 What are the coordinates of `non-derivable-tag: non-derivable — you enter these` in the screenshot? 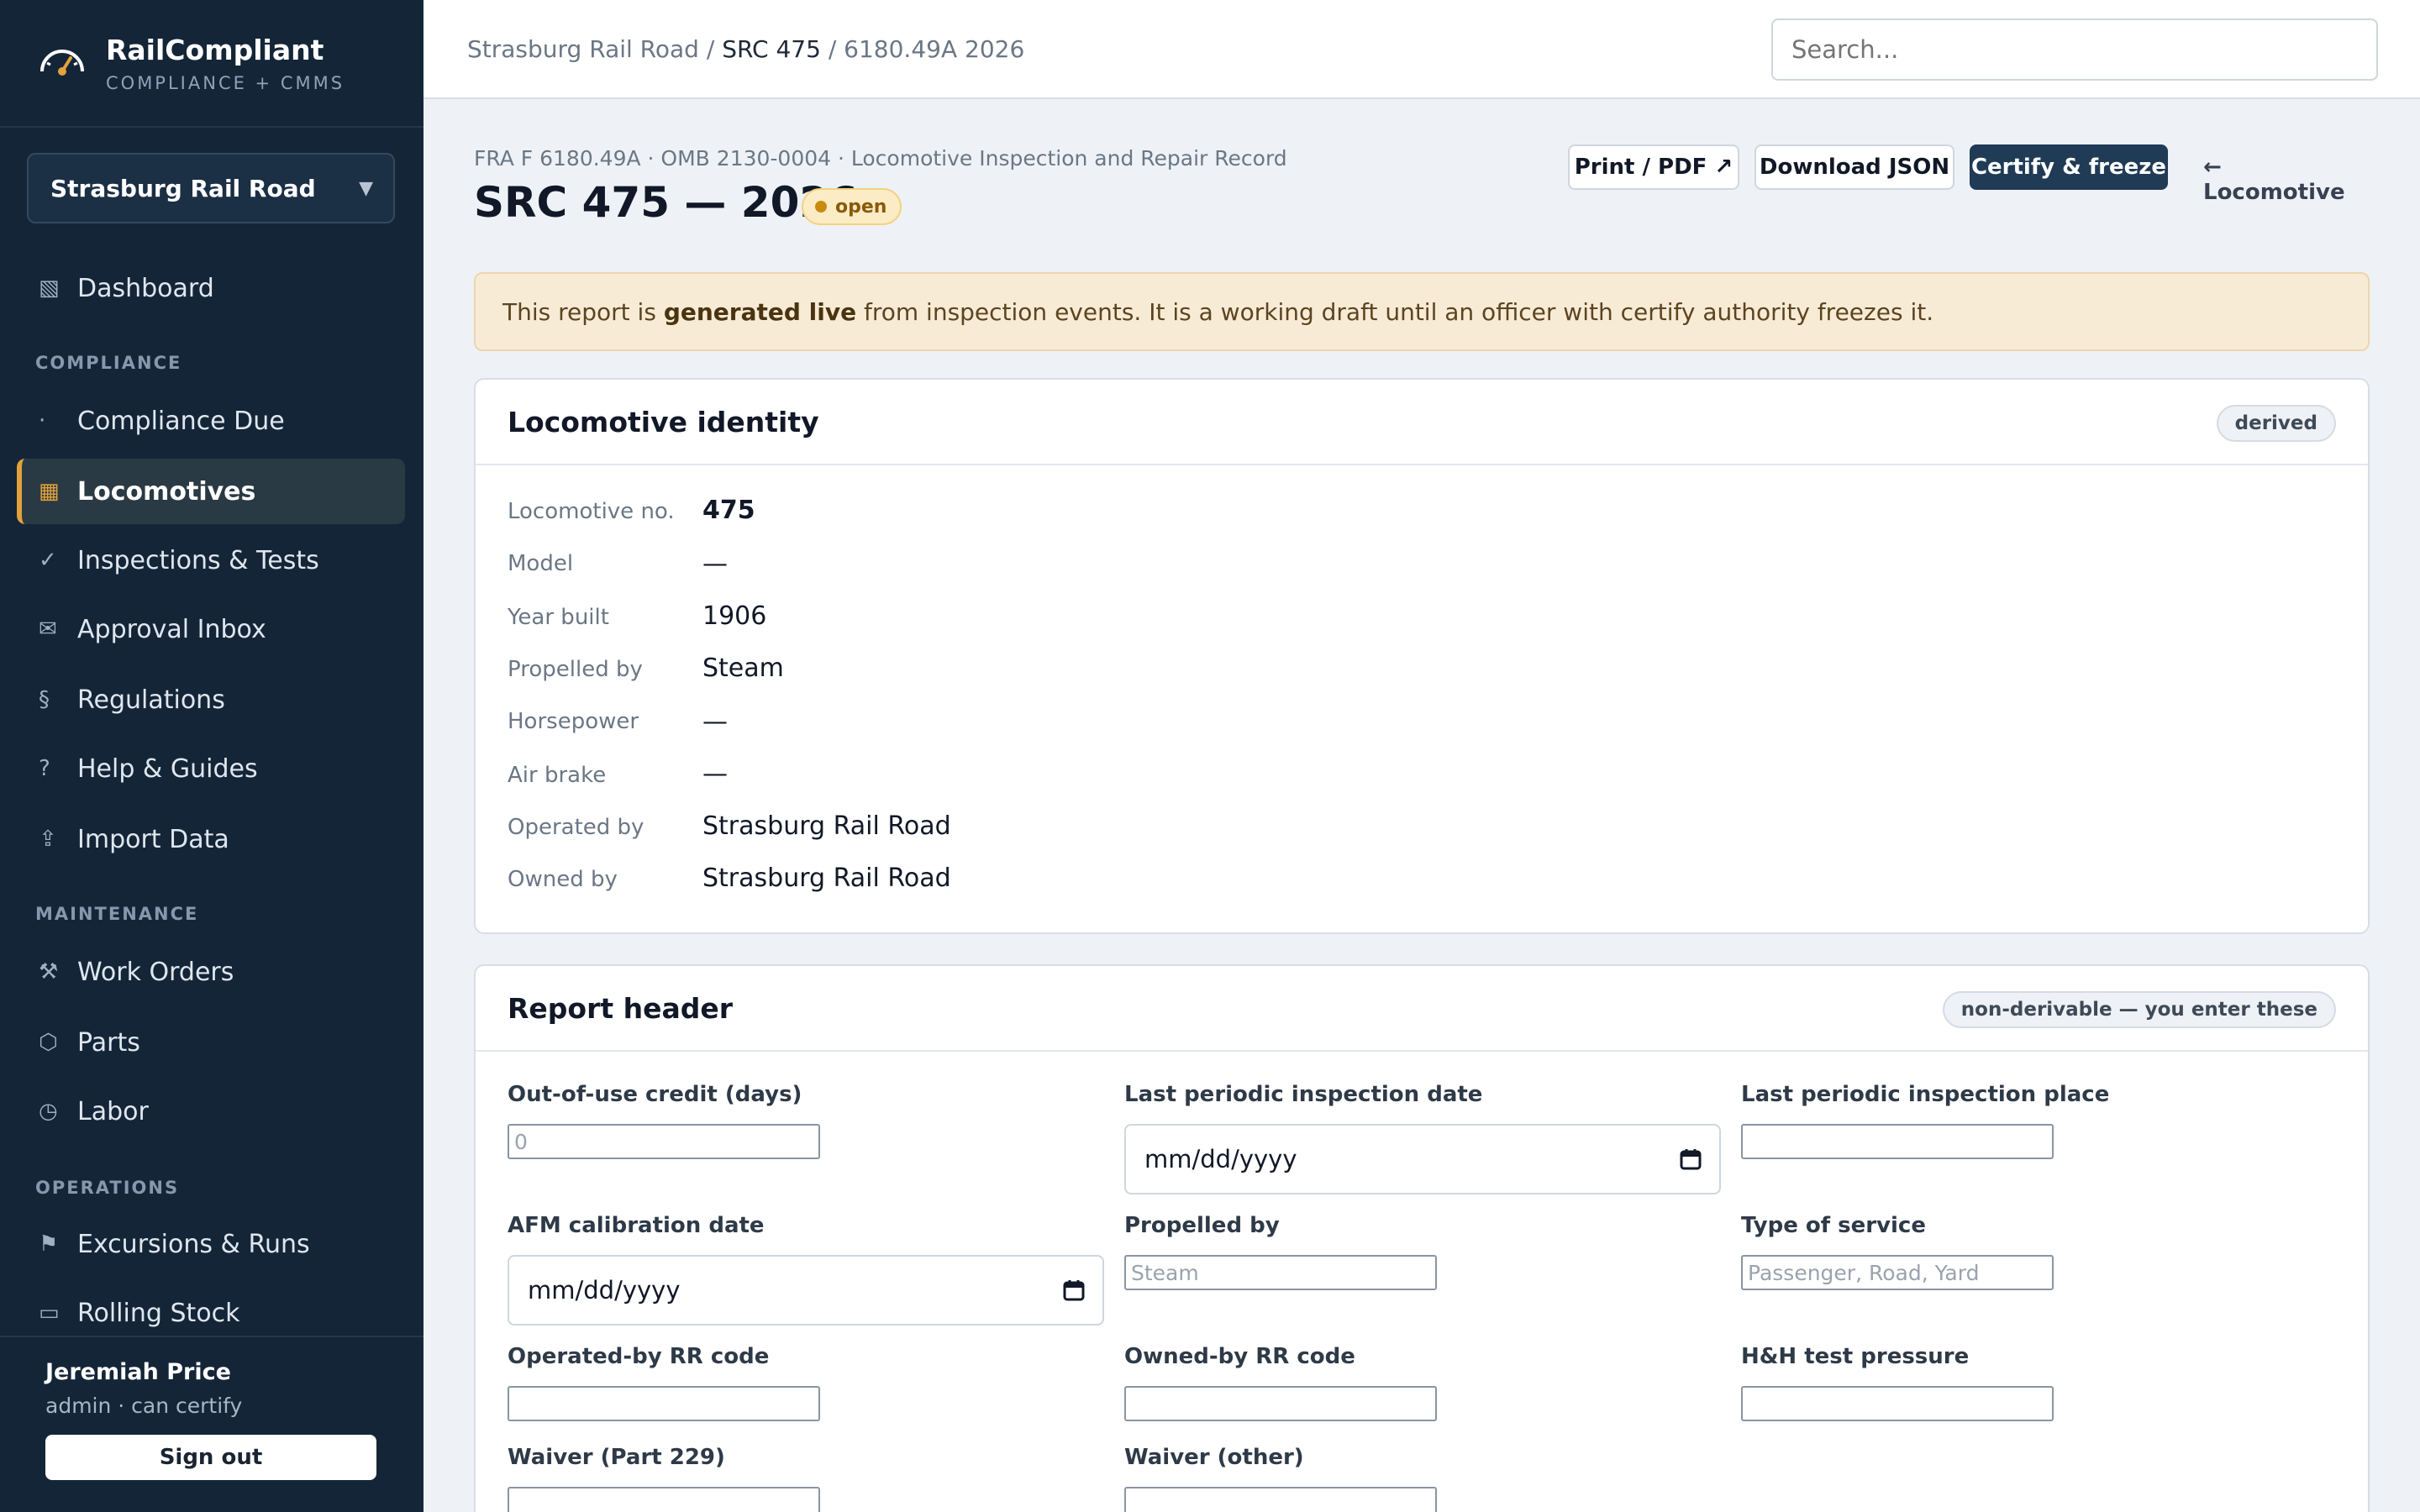 It's located at (2139, 1009).